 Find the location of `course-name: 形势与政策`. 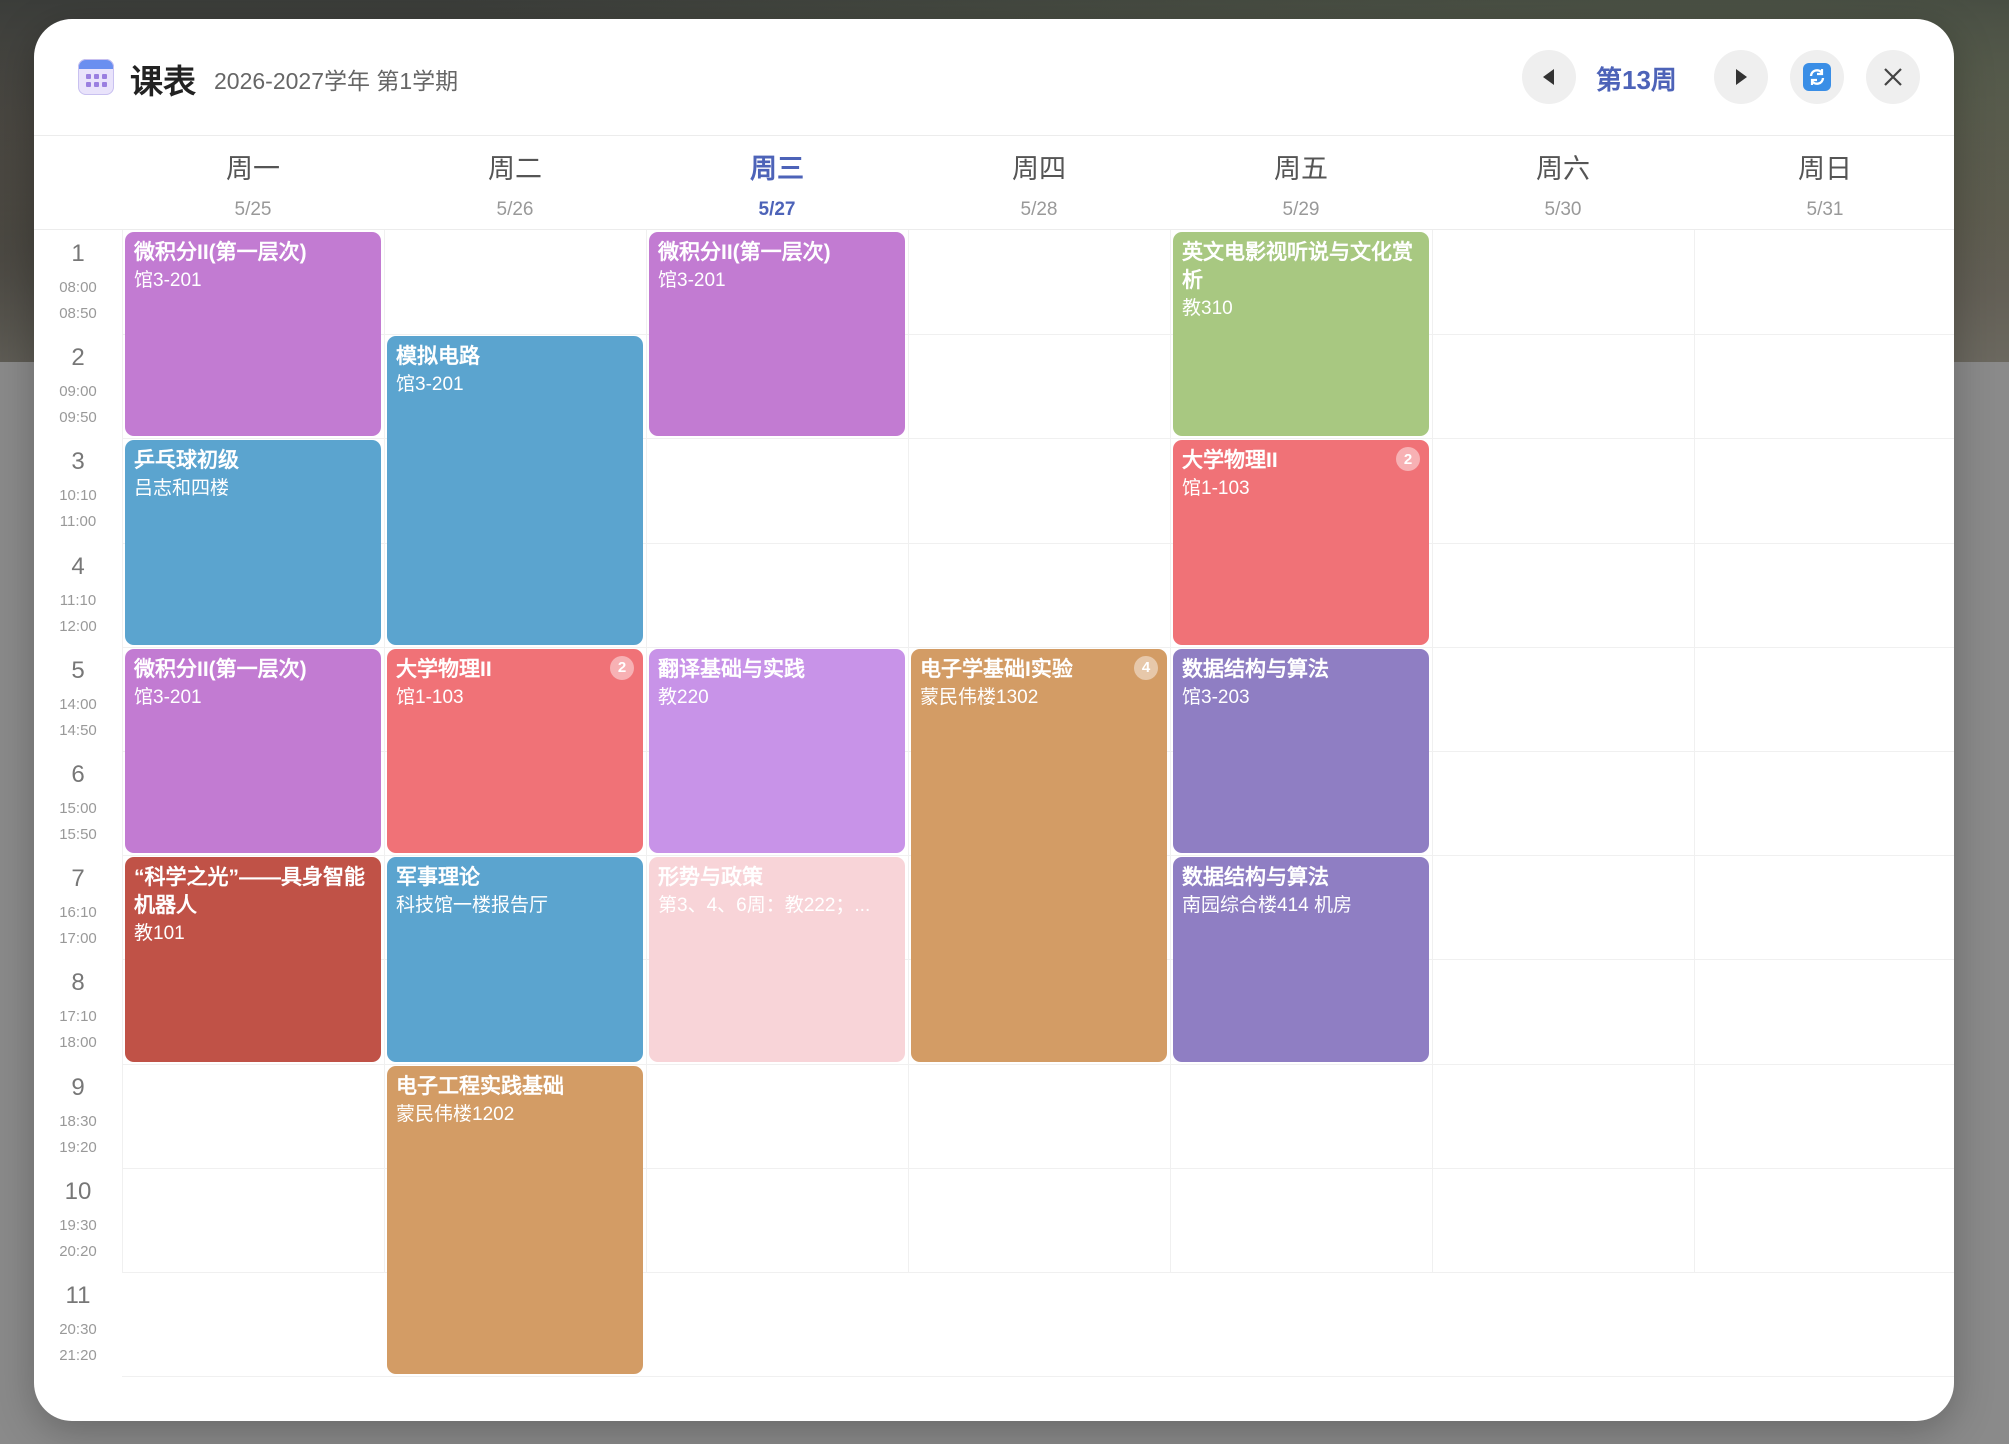

course-name: 形势与政策 is located at coordinates (710, 878).